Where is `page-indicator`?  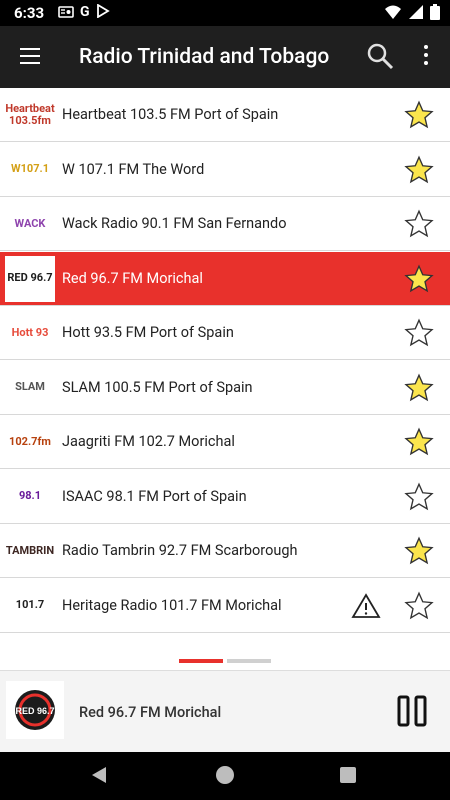 page-indicator is located at coordinates (225, 661).